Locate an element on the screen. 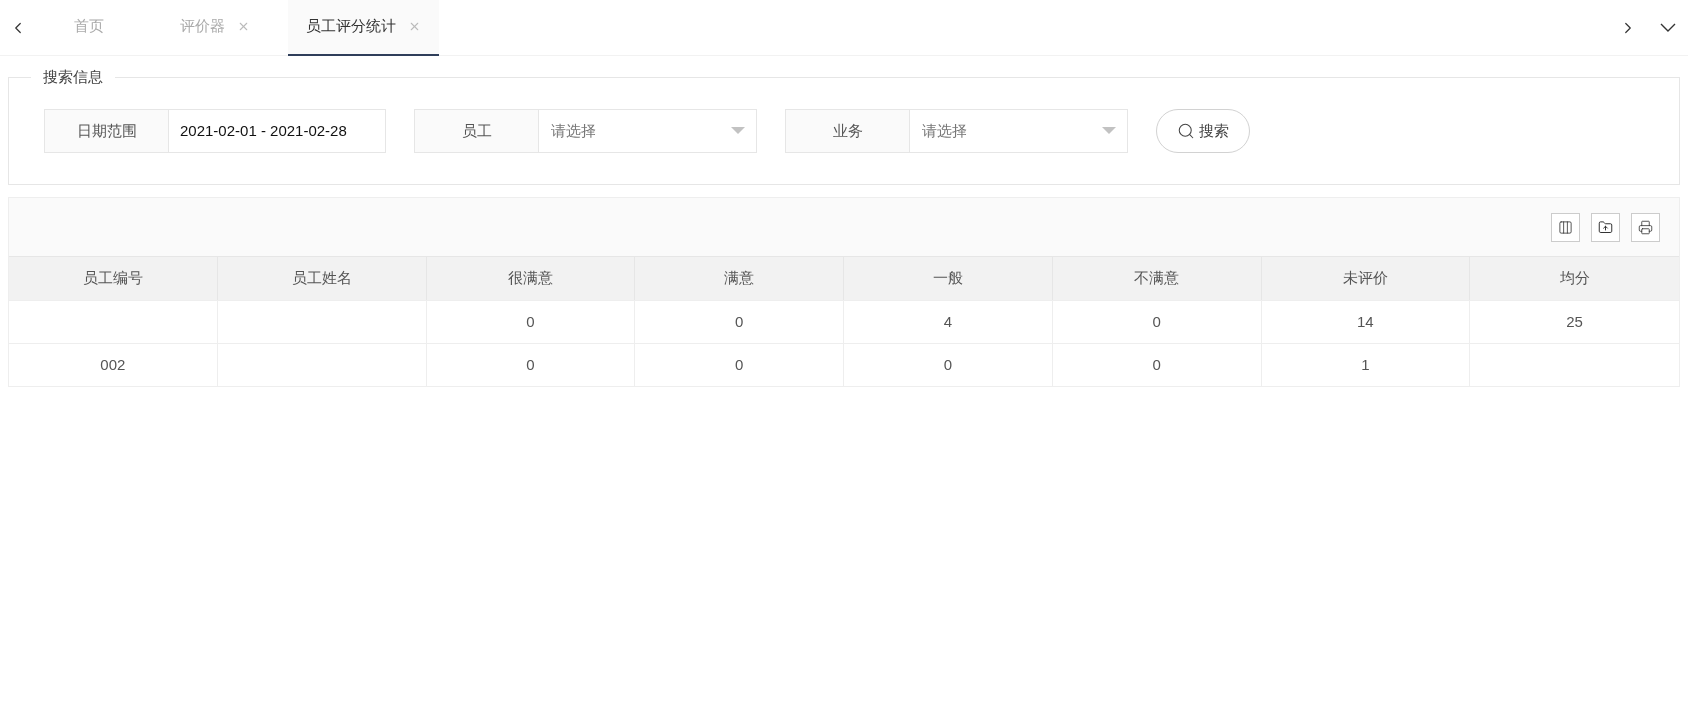 This screenshot has width=1688, height=707. column-header: 不满意 is located at coordinates (1157, 278).